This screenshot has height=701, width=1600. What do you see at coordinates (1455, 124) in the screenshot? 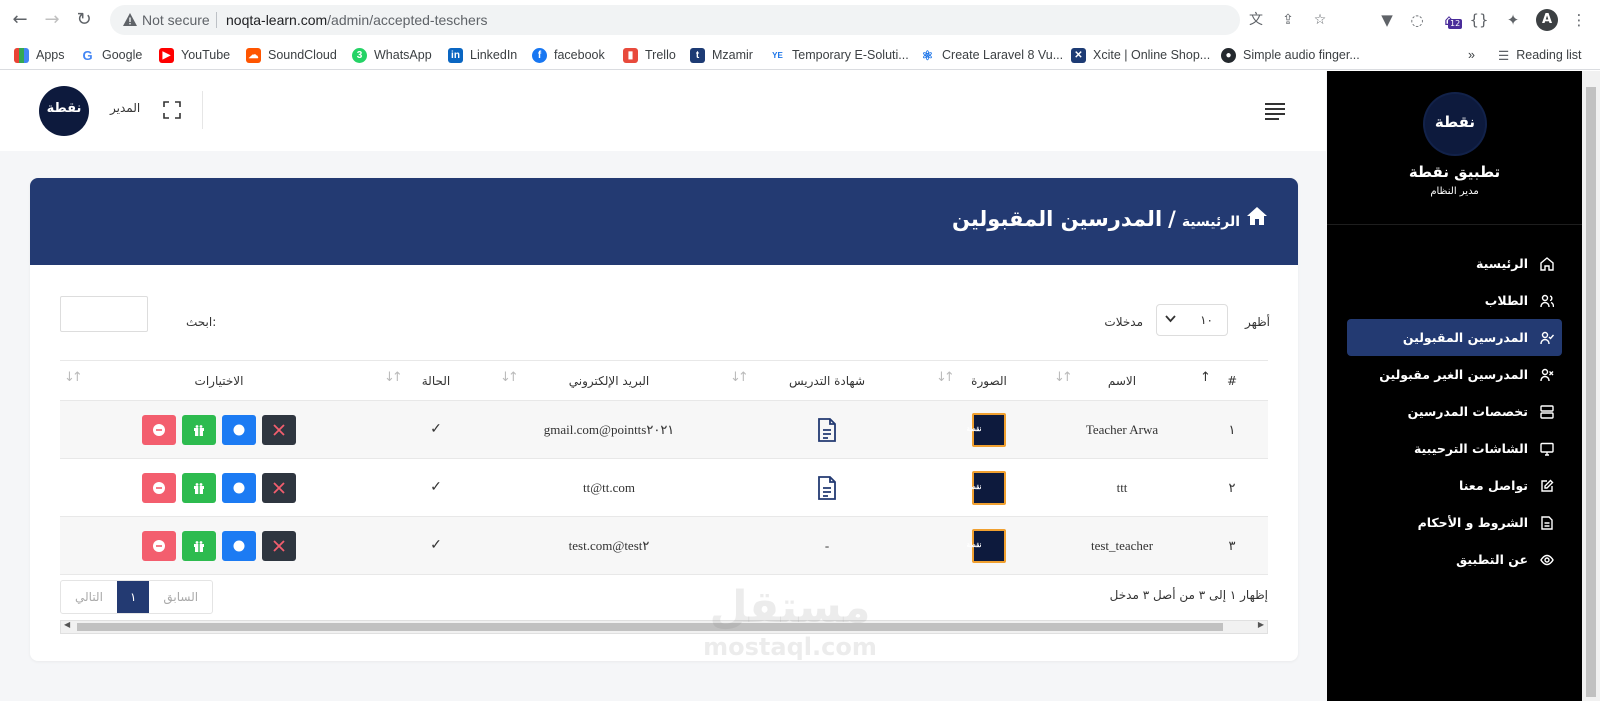
I see `app-logo: نقطة` at bounding box center [1455, 124].